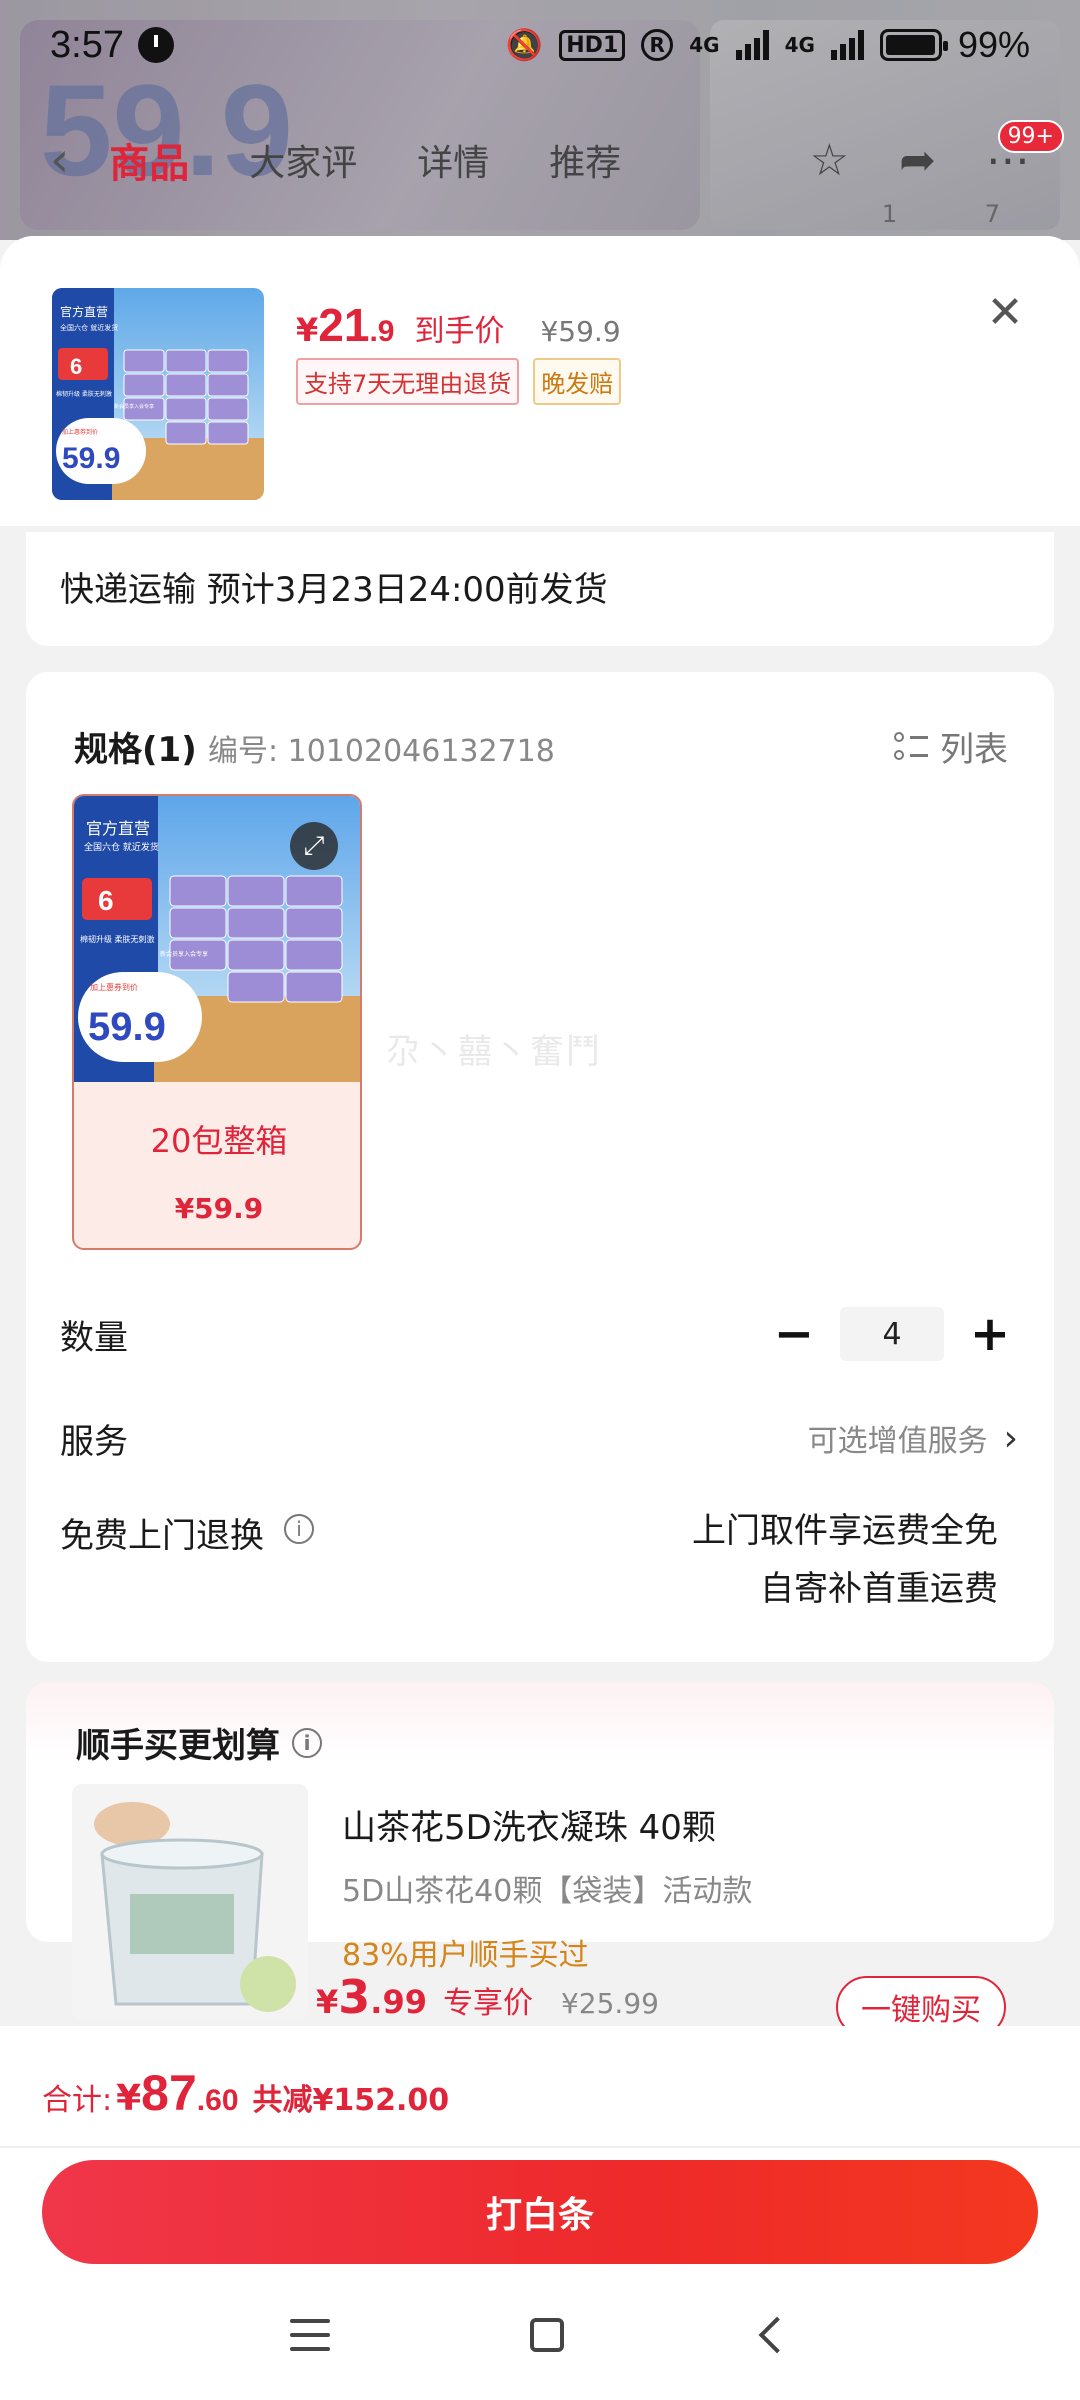  I want to click on bundle-product-variant: 5D山茶花40颗【袋装】活动款, so click(547, 1891).